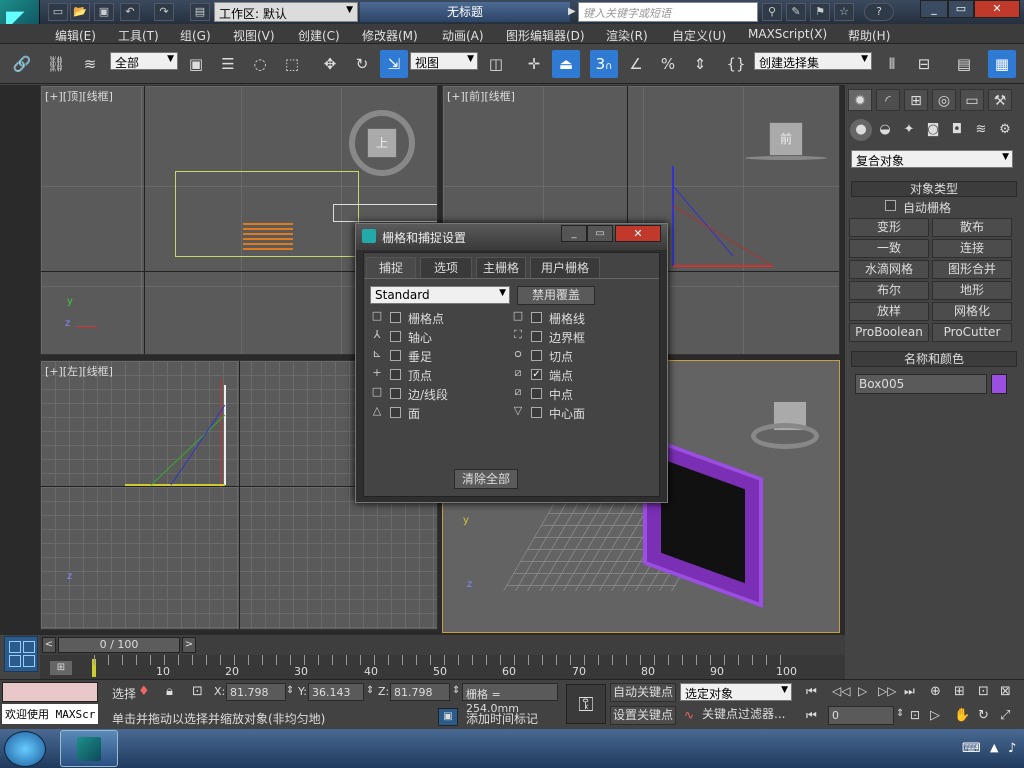  Describe the element at coordinates (959, 691) in the screenshot. I see `zoom-all-icon: ⊞` at that location.